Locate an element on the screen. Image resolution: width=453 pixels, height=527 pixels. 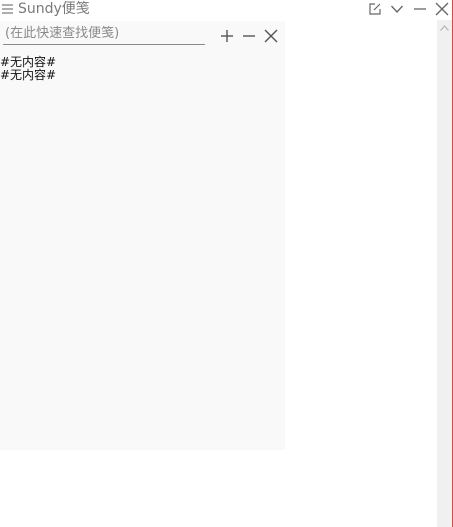
notes-list: #无内容# #无内容# is located at coordinates (142, 69).